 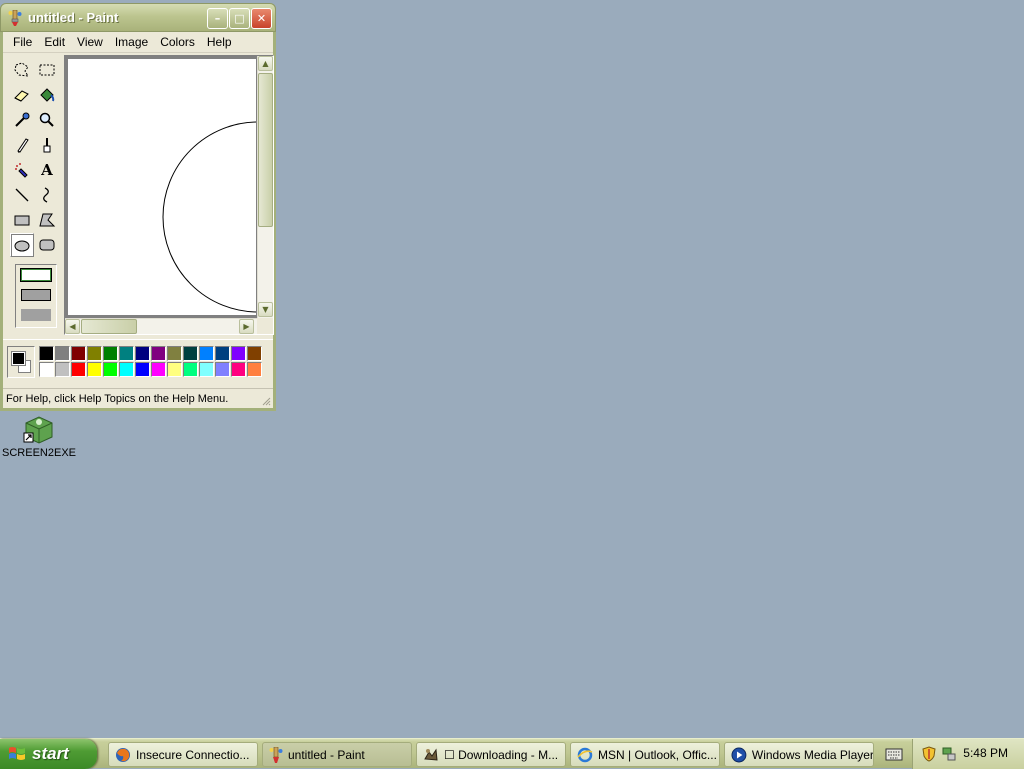 I want to click on paint-app-icon, so click(x=15, y=18).